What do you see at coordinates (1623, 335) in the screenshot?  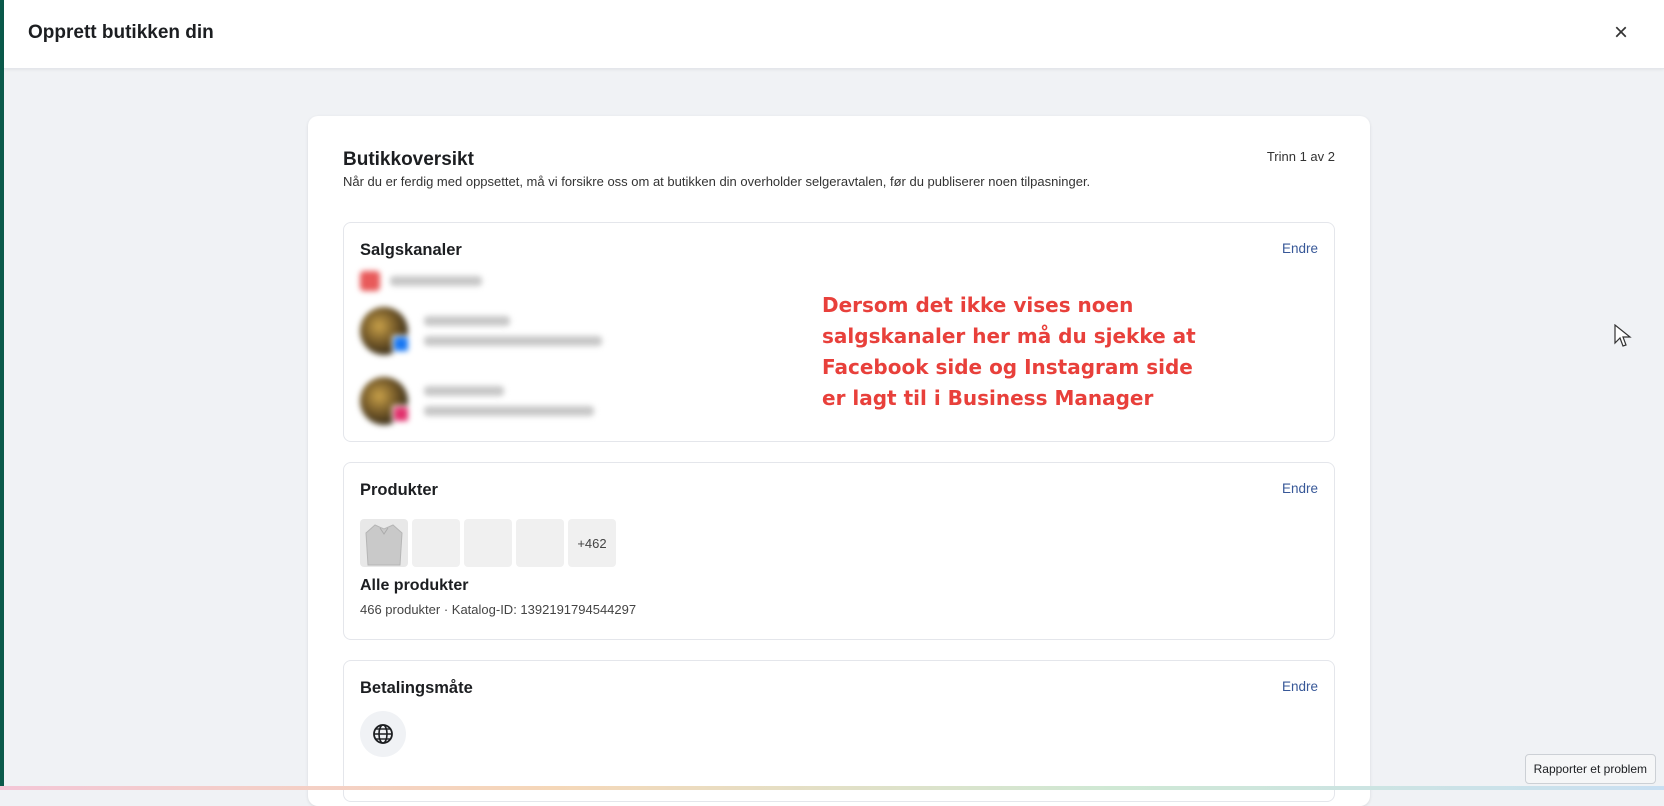 I see `mouse-cursor-icon` at bounding box center [1623, 335].